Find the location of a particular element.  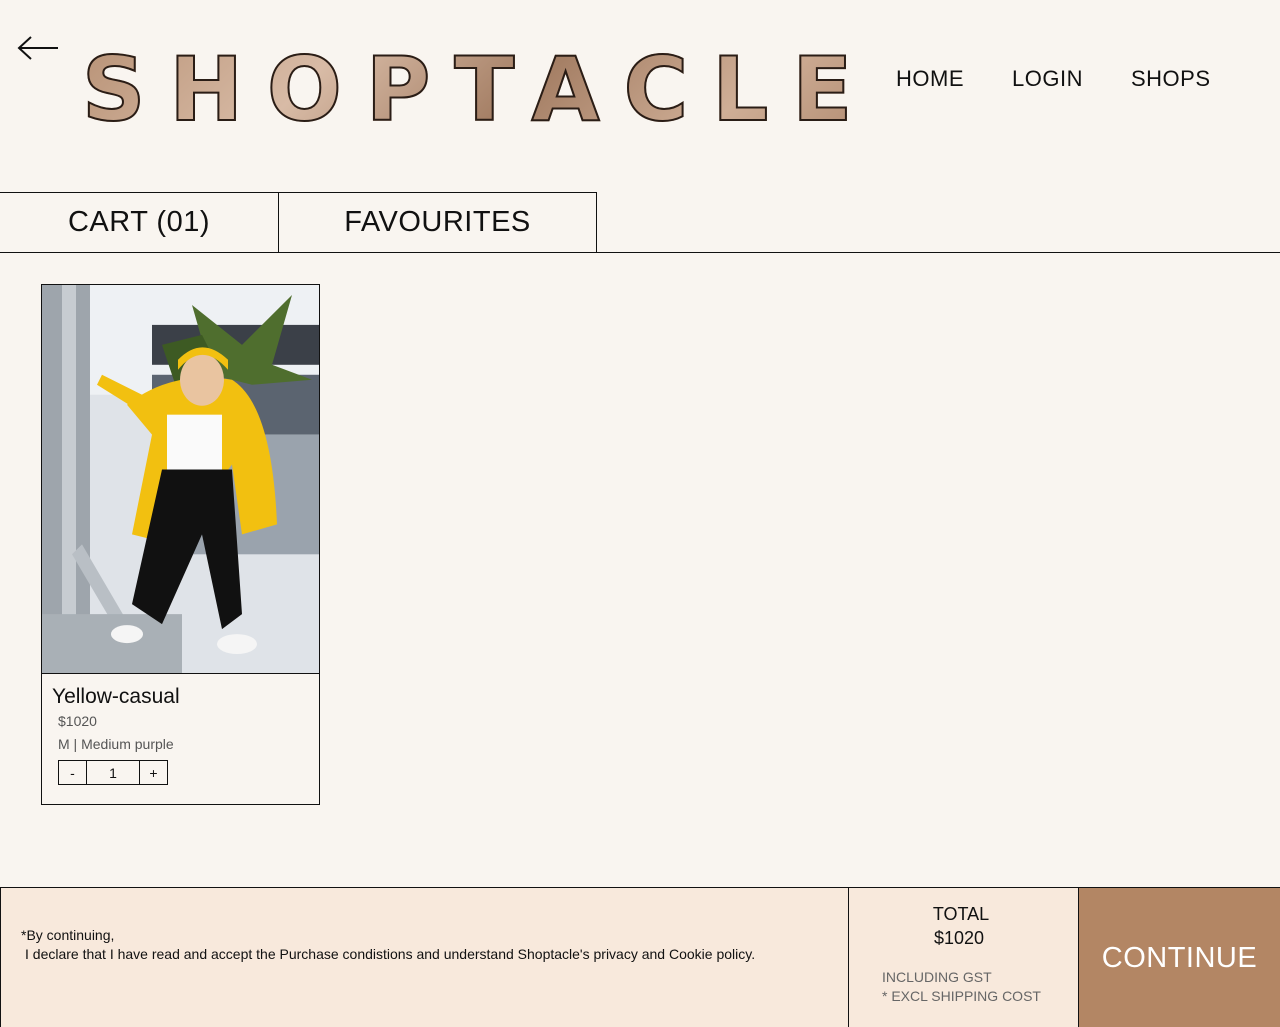

back-arrow-icon is located at coordinates (38, 48).